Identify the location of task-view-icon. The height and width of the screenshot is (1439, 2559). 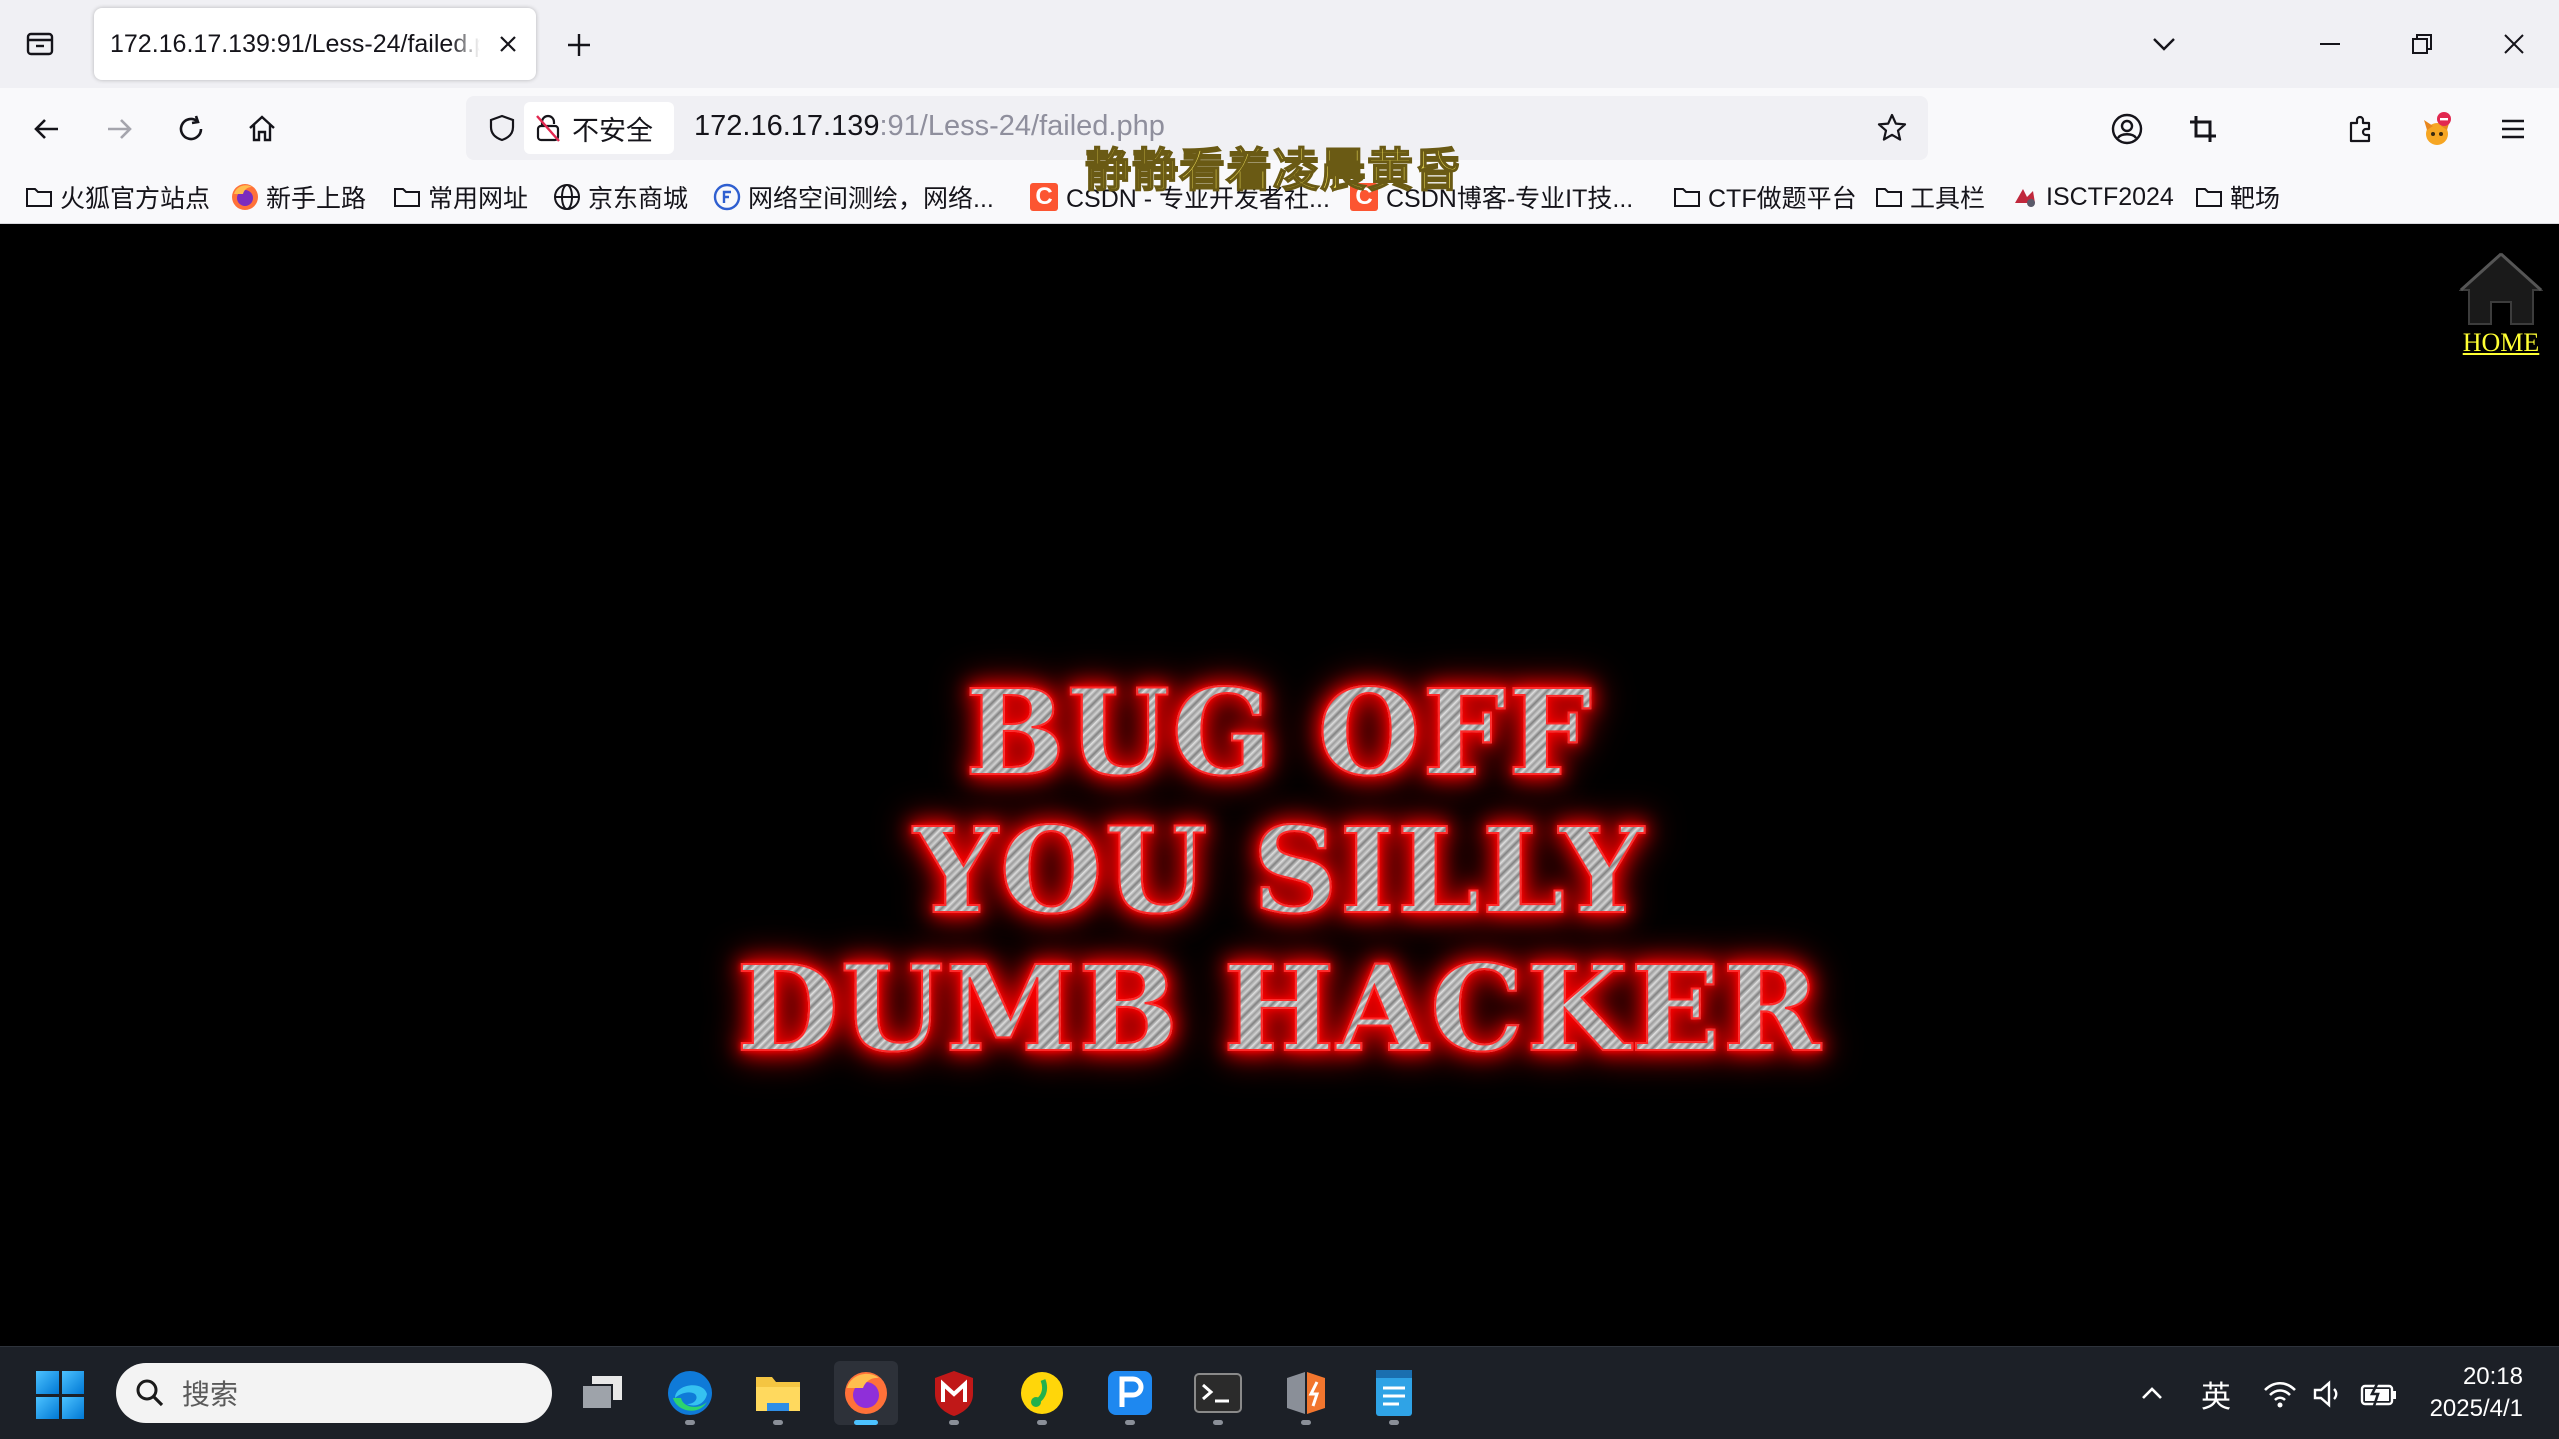
(601, 1393).